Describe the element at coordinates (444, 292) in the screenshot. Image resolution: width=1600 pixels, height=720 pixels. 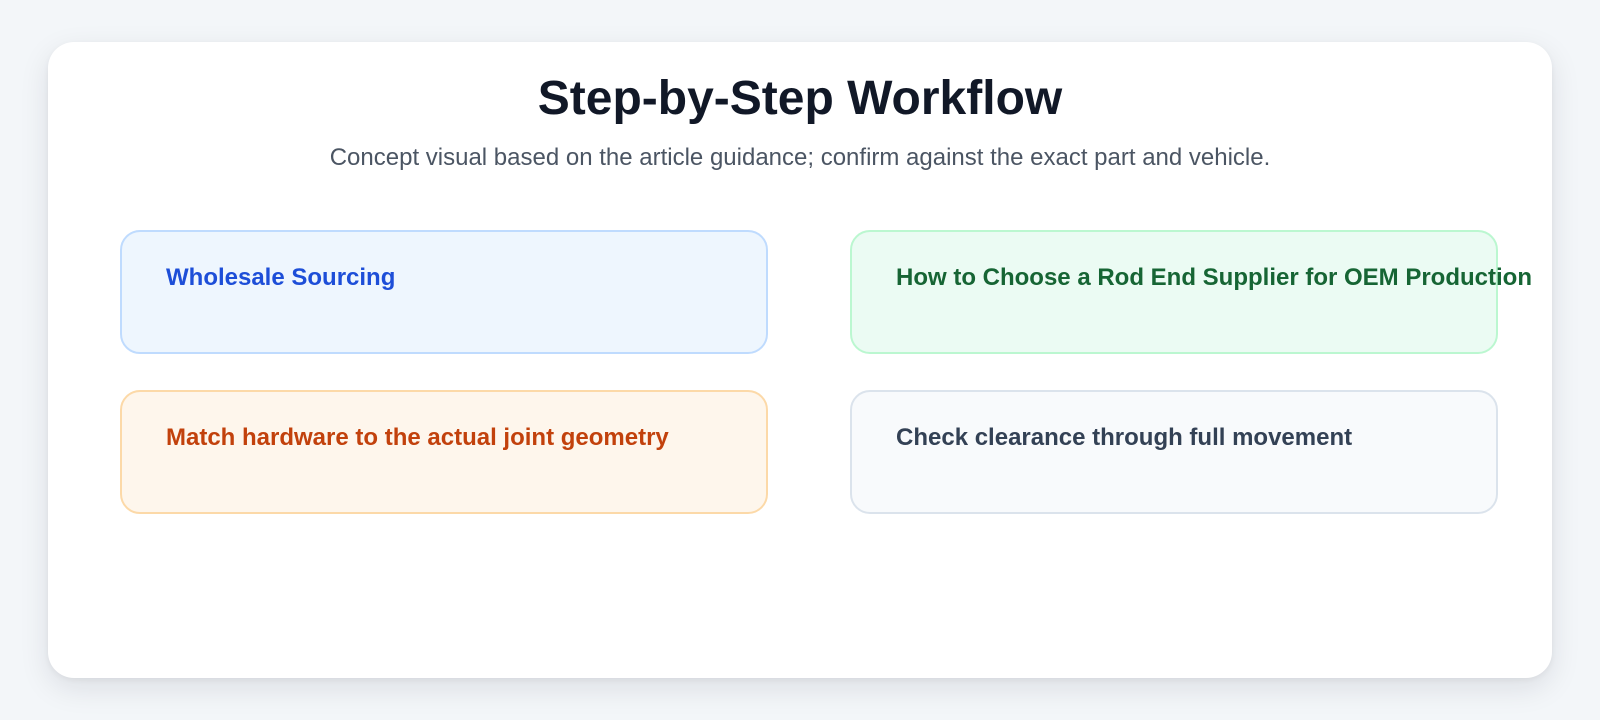
I see `step-box-wholesale-sourcing: Wholesale Sourcing` at that location.